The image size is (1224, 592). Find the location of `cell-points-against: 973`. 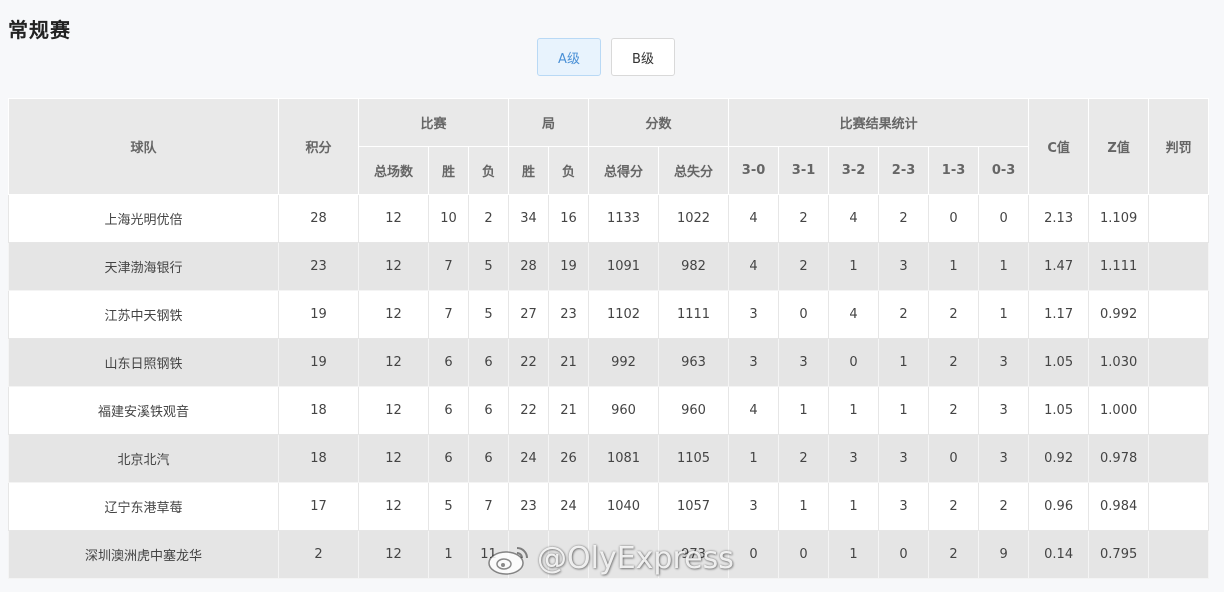

cell-points-against: 973 is located at coordinates (694, 554).